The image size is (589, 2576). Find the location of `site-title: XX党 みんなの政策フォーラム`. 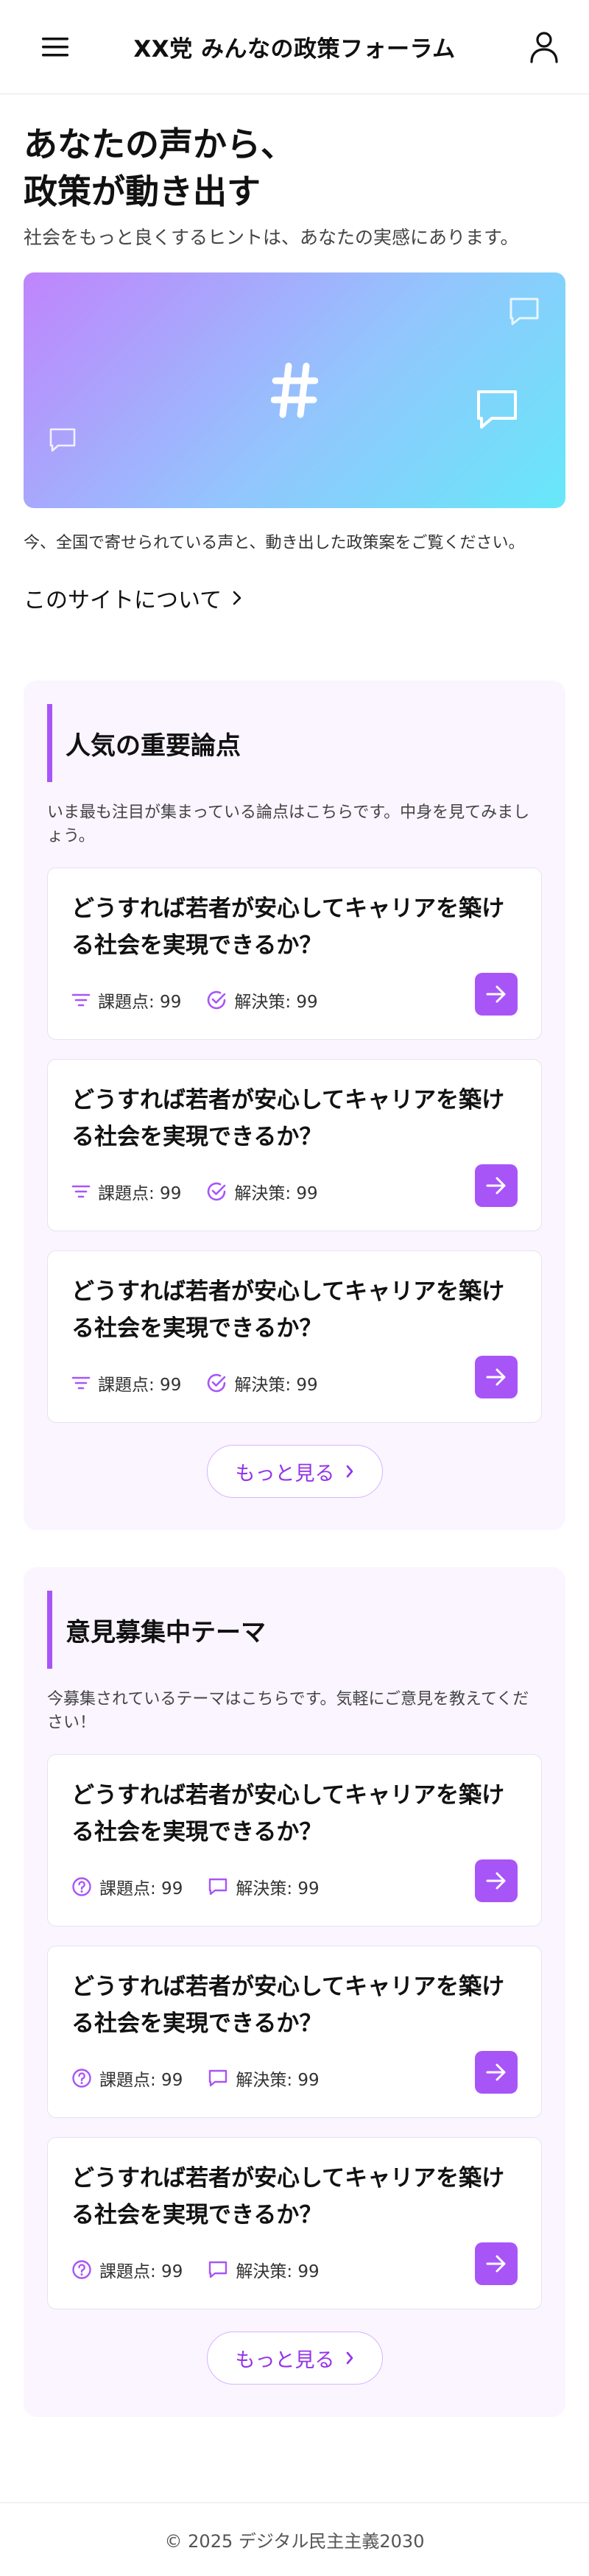

site-title: XX党 みんなの政策フォーラム is located at coordinates (294, 49).